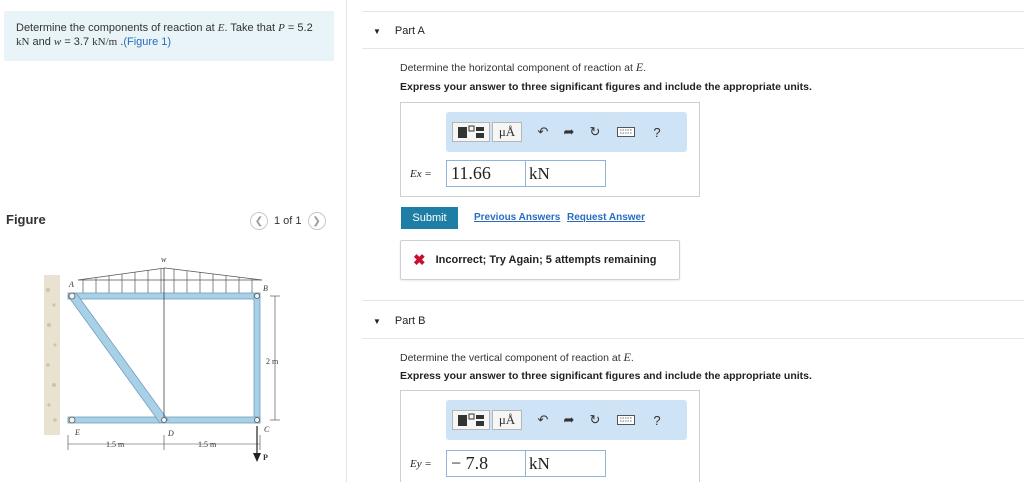 Image resolution: width=1024 pixels, height=482 pixels. I want to click on ex-unit-field: kN, so click(566, 173).